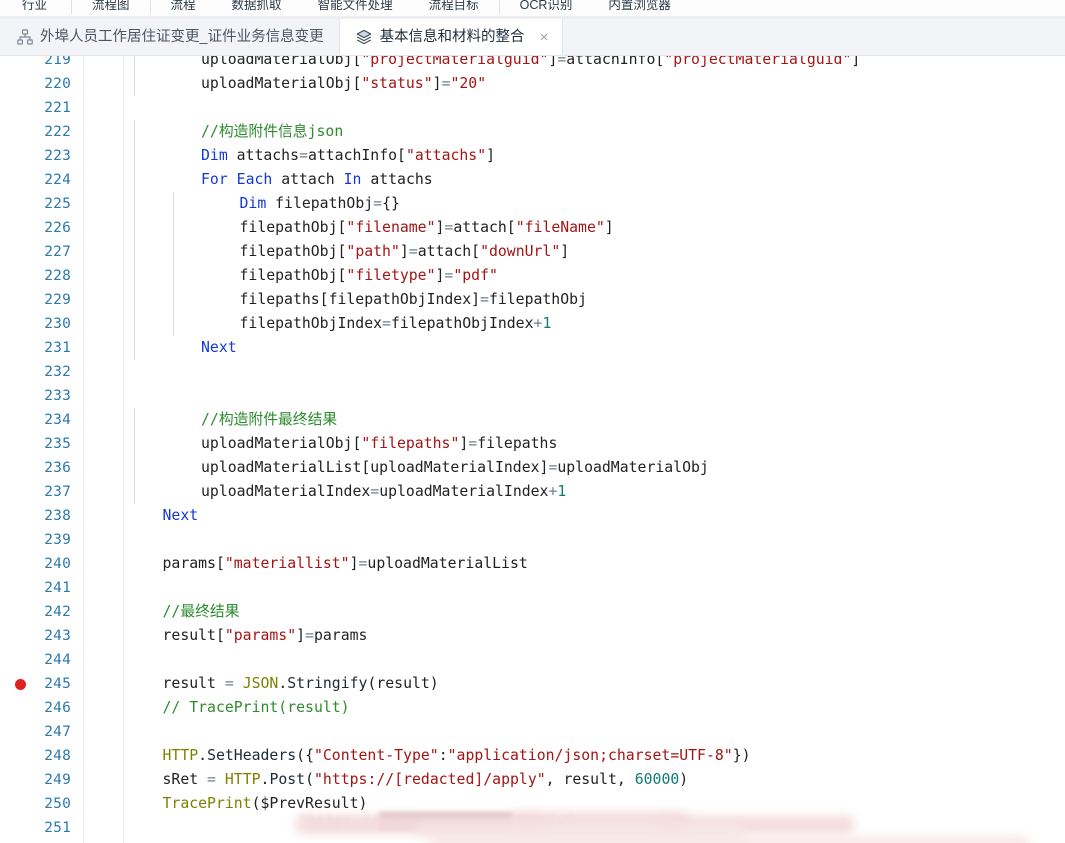 Image resolution: width=1065 pixels, height=843 pixels. Describe the element at coordinates (532, 804) in the screenshot. I see `code-line: 250 TracePrint($PrevResult)` at that location.